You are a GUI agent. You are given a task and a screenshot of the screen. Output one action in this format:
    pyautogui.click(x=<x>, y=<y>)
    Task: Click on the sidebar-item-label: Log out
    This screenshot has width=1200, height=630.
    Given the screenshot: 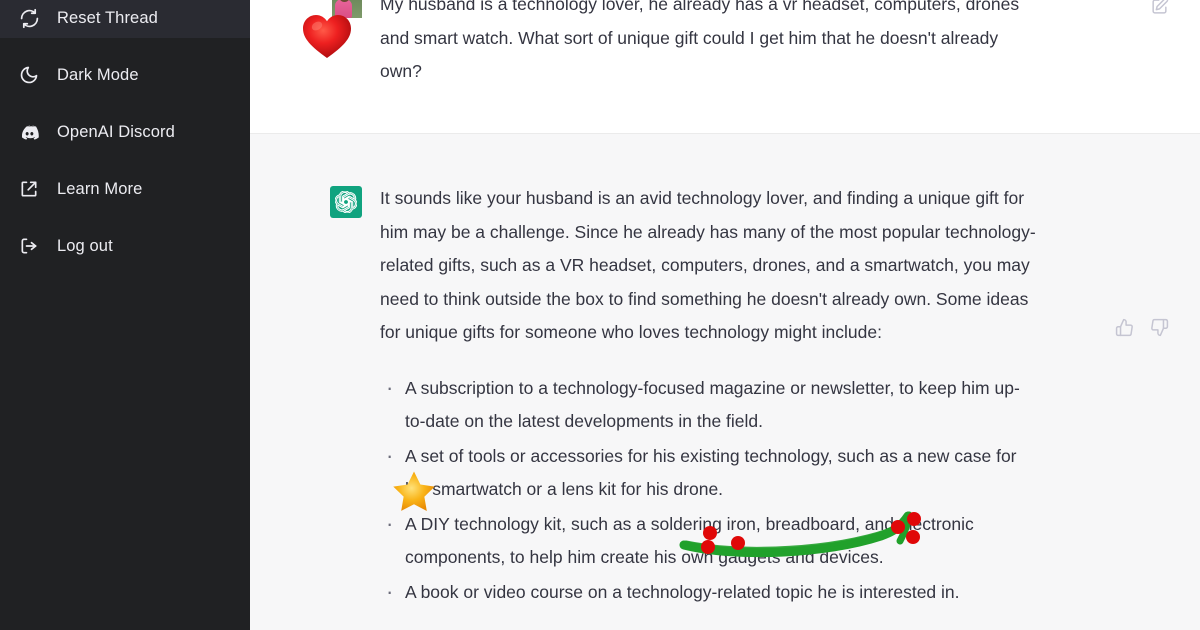 What is the action you would take?
    pyautogui.click(x=85, y=245)
    